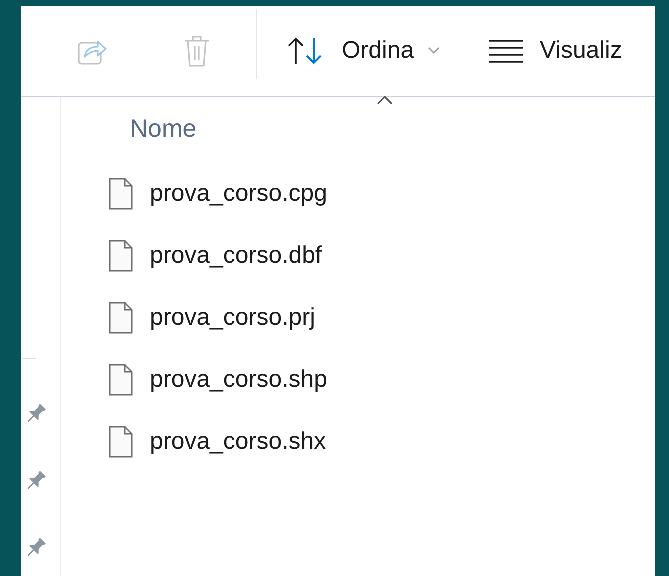 The width and height of the screenshot is (669, 576). Describe the element at coordinates (238, 442) in the screenshot. I see `file-name: prova_corso.shx` at that location.